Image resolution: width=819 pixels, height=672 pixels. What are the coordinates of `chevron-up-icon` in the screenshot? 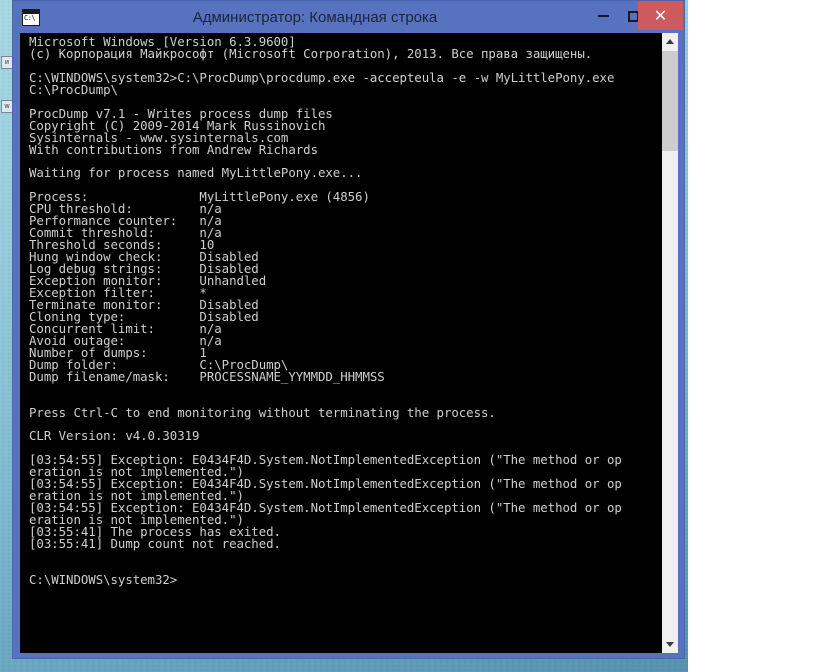 It's located at (670, 41).